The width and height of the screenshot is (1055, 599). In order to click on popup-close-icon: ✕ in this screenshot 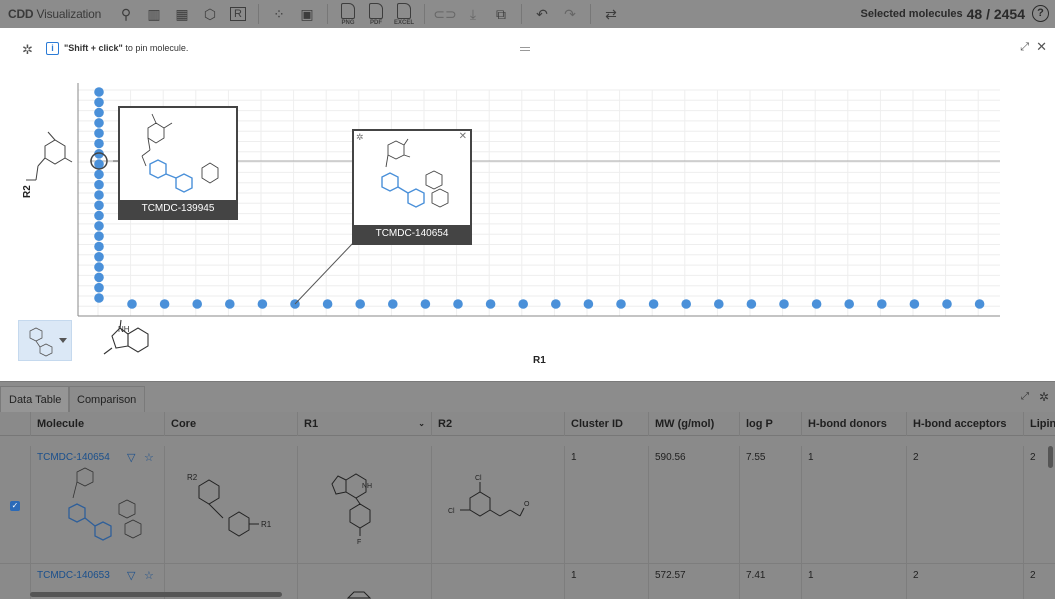, I will do `click(463, 136)`.